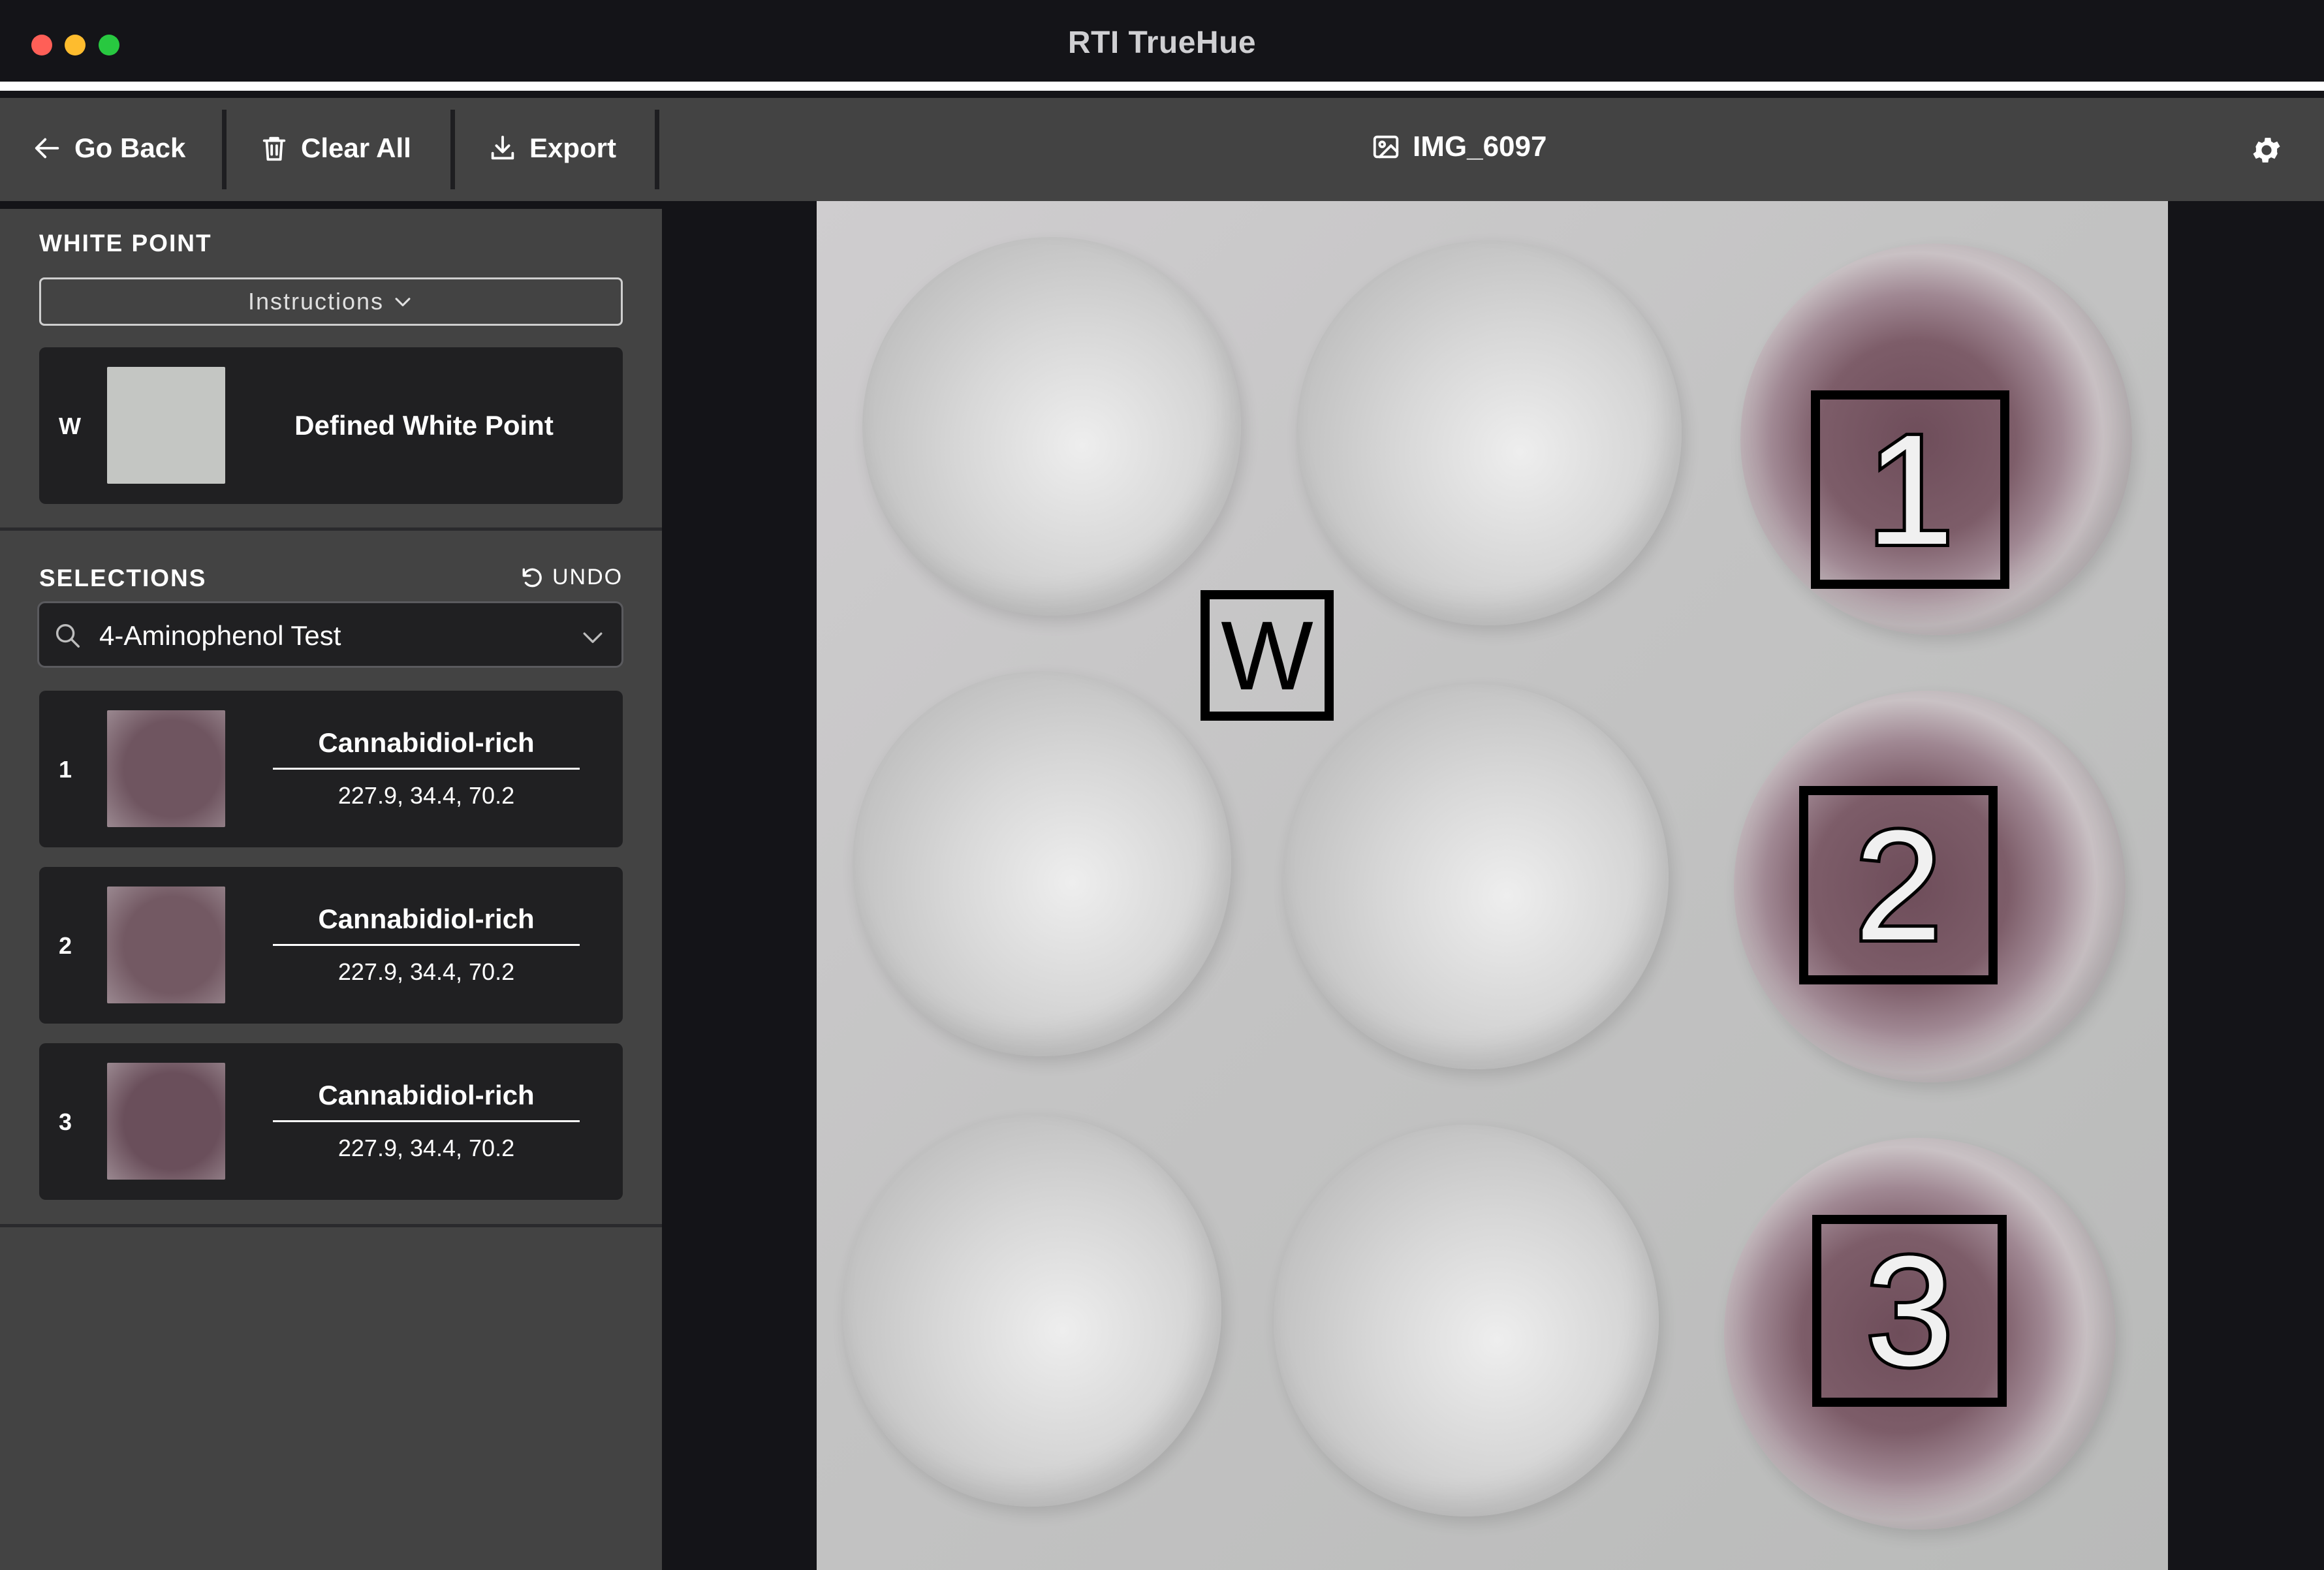  I want to click on search-icon, so click(67, 635).